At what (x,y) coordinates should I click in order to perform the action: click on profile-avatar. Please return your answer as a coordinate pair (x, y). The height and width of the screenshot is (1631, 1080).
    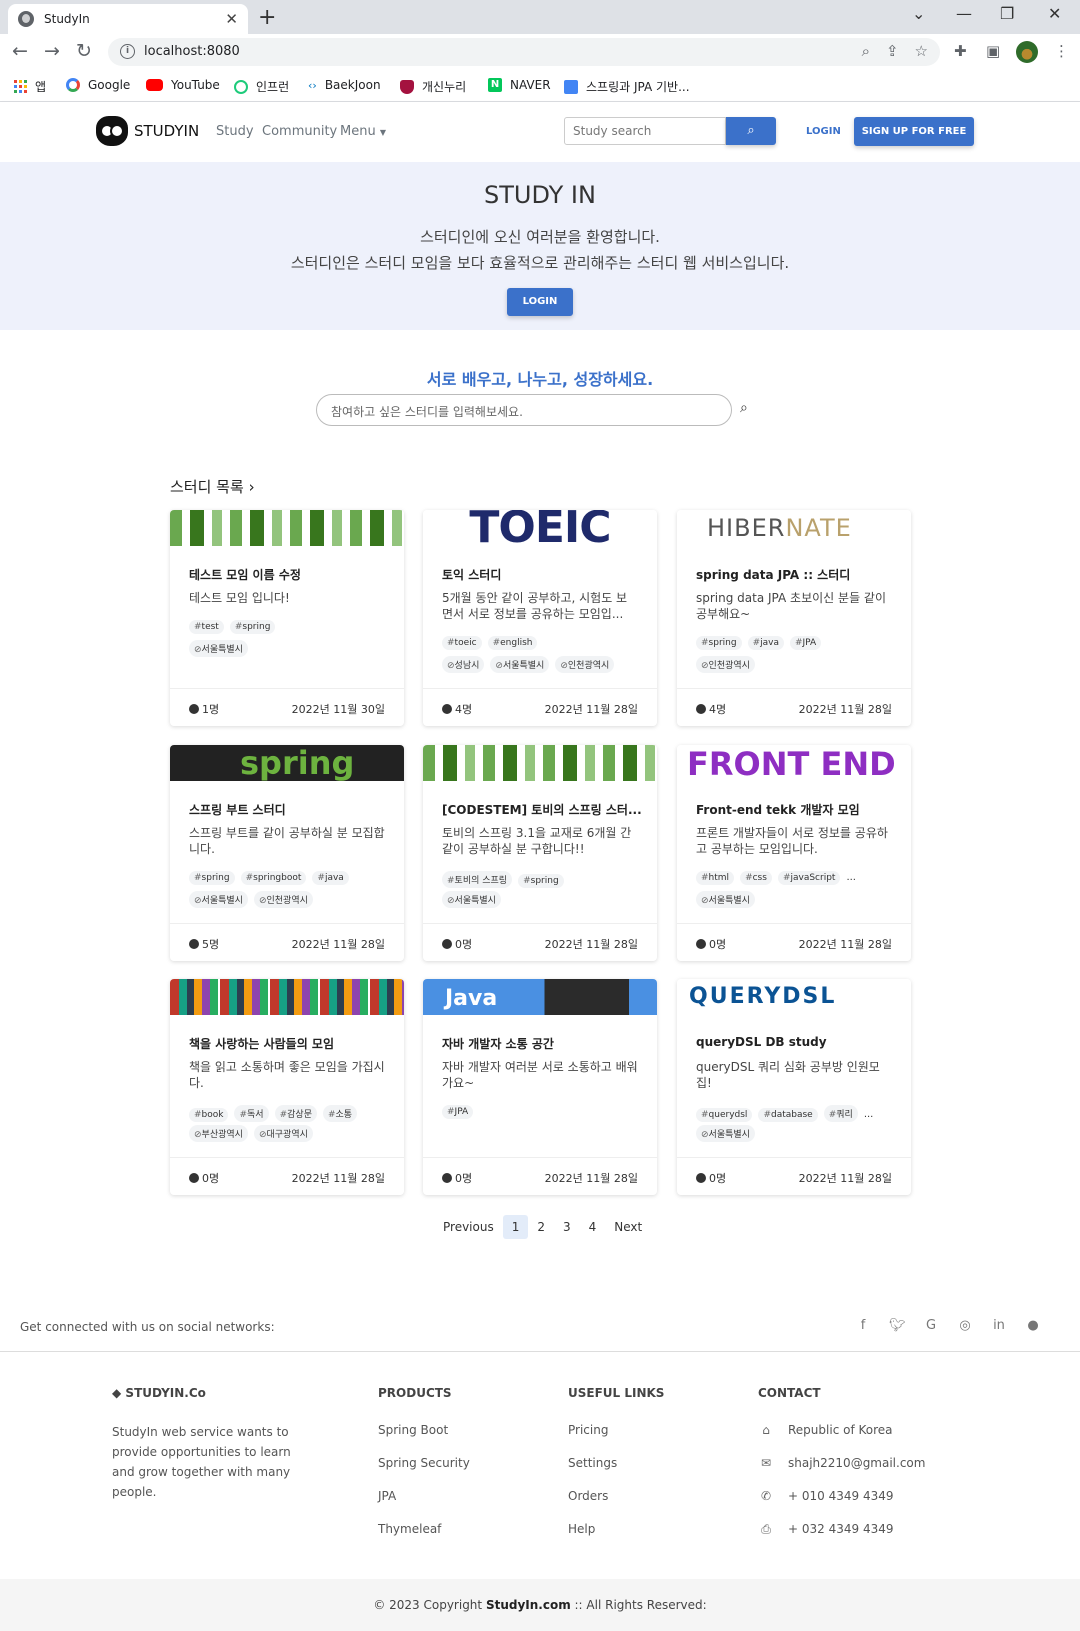
    Looking at the image, I should click on (1027, 52).